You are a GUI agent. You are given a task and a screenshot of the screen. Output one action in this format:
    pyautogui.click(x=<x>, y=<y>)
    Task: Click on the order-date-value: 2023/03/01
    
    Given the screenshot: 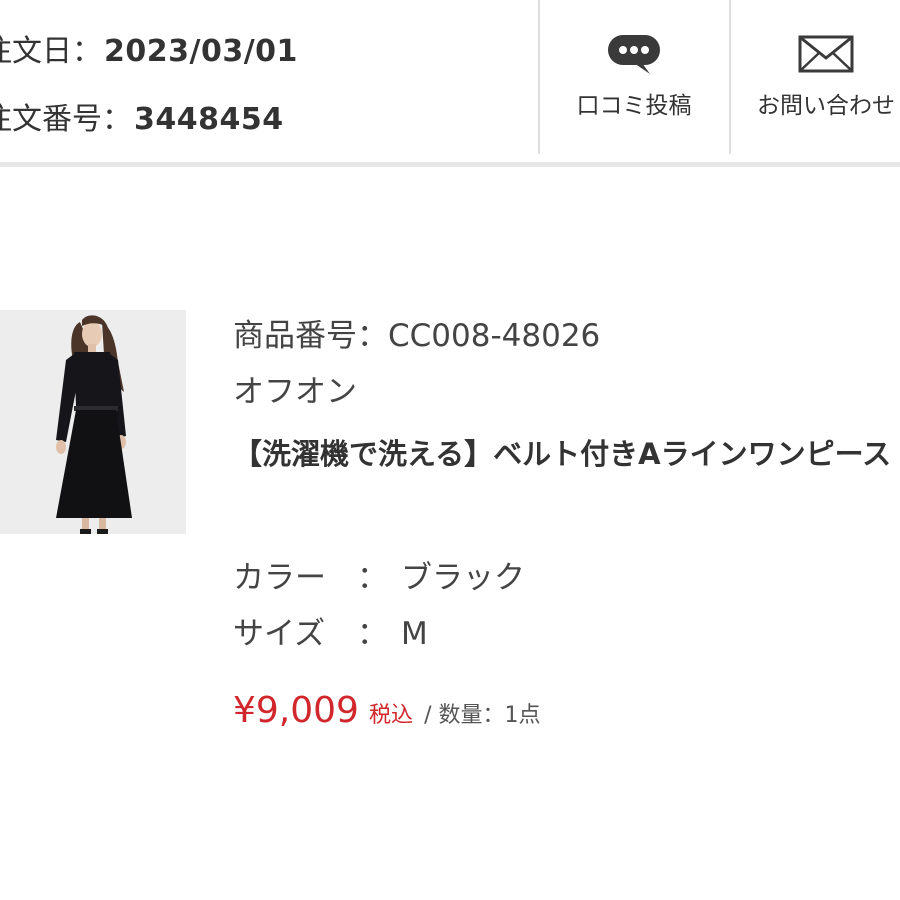 What is the action you would take?
    pyautogui.click(x=201, y=51)
    